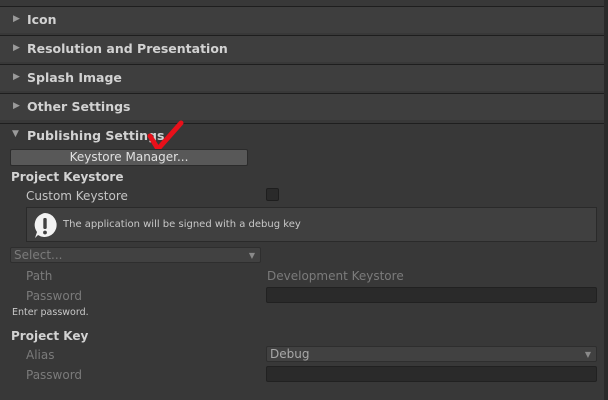 This screenshot has width=608, height=400. What do you see at coordinates (54, 296) in the screenshot?
I see `keystore-password-label: Password` at bounding box center [54, 296].